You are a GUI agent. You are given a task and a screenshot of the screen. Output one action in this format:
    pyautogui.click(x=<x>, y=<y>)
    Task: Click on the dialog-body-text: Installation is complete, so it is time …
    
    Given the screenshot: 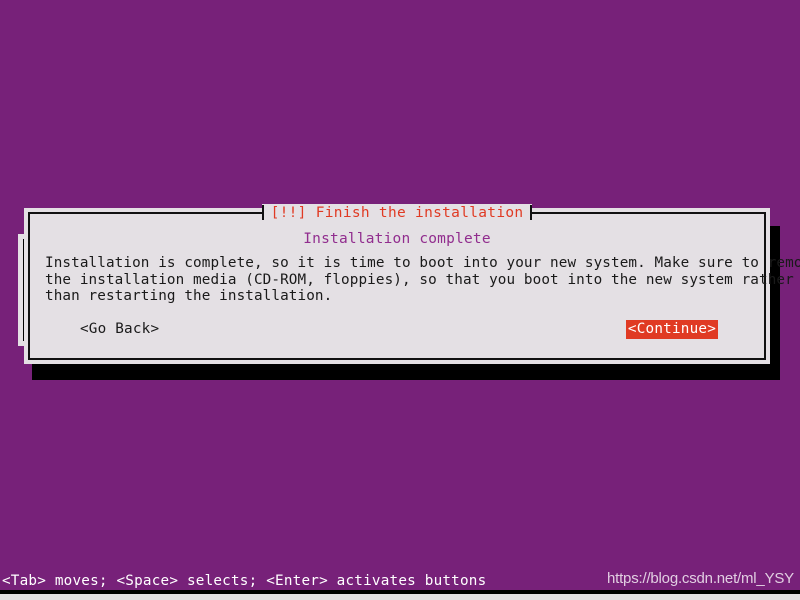 What is the action you would take?
    pyautogui.click(x=422, y=280)
    